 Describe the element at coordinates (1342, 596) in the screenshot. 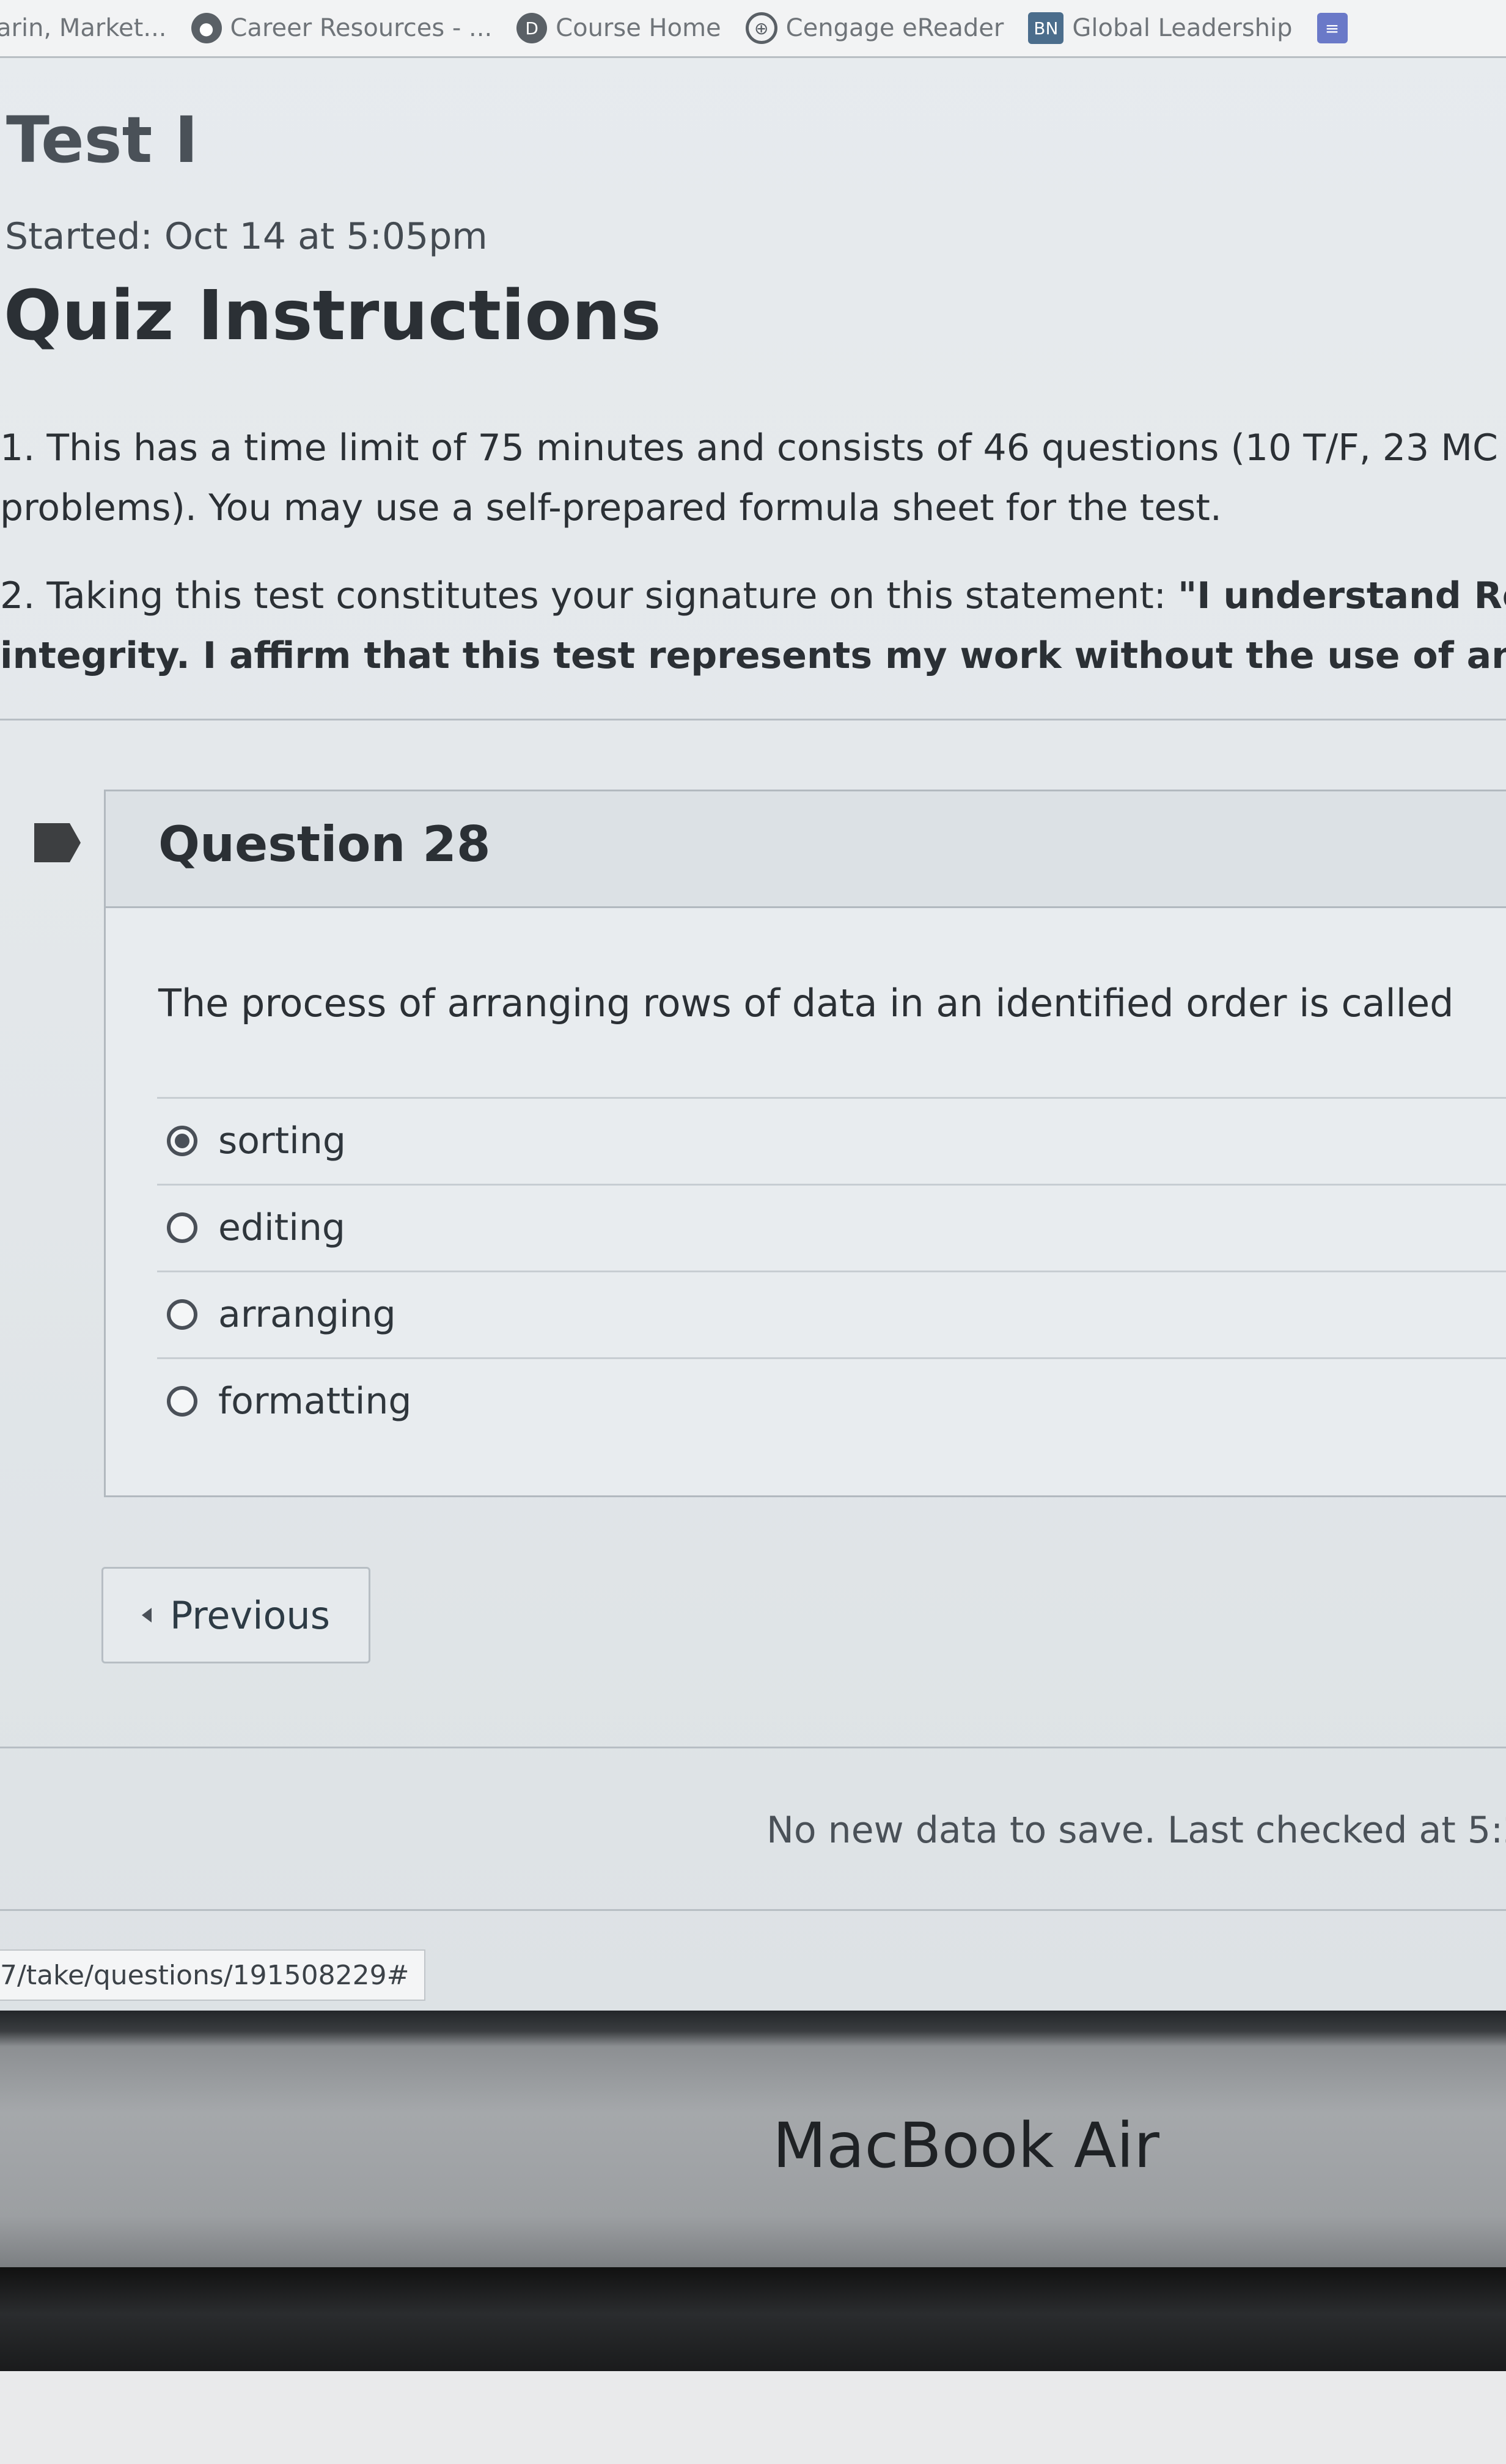

I see `instruction-2-quote: "I understand Rowan's` at that location.